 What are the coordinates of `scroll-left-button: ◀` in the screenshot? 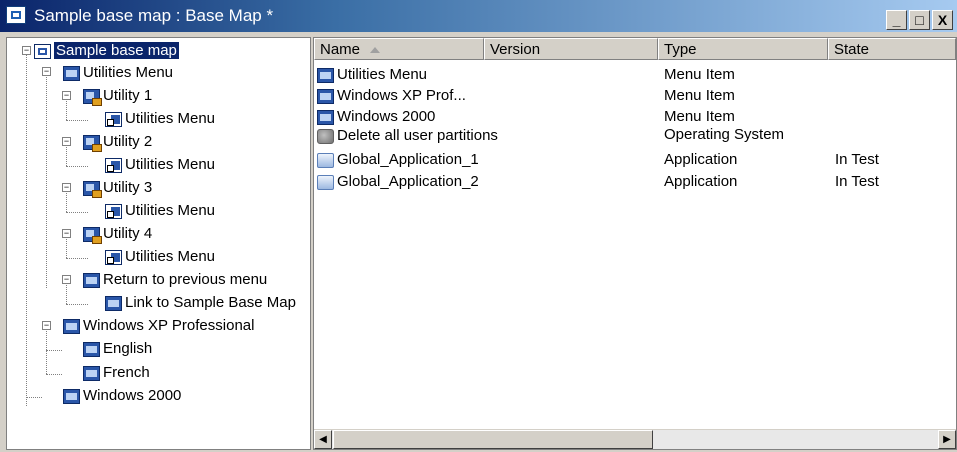 It's located at (323, 439).